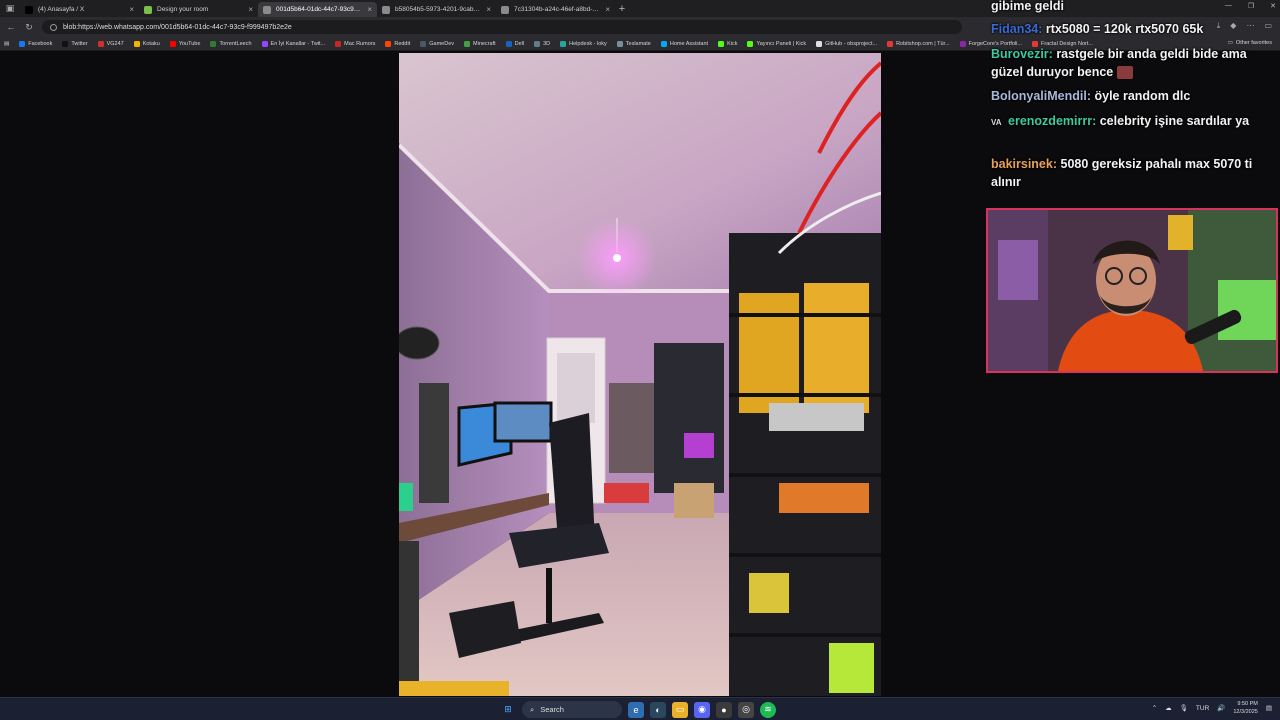  I want to click on bookmark-label: Kick, so click(732, 43).